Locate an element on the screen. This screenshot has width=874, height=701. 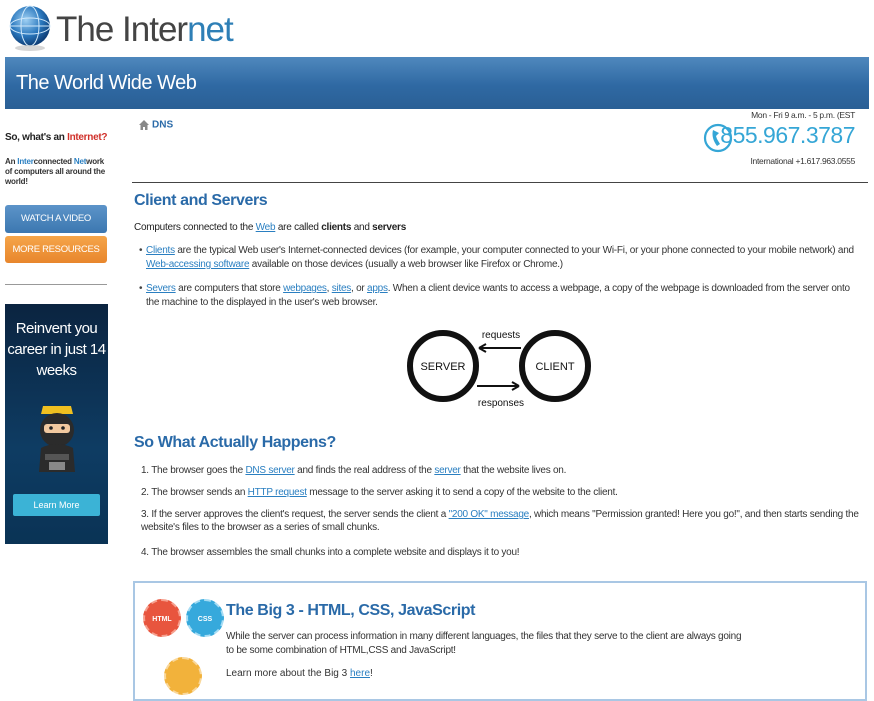
clients-link: Clients is located at coordinates (160, 250).